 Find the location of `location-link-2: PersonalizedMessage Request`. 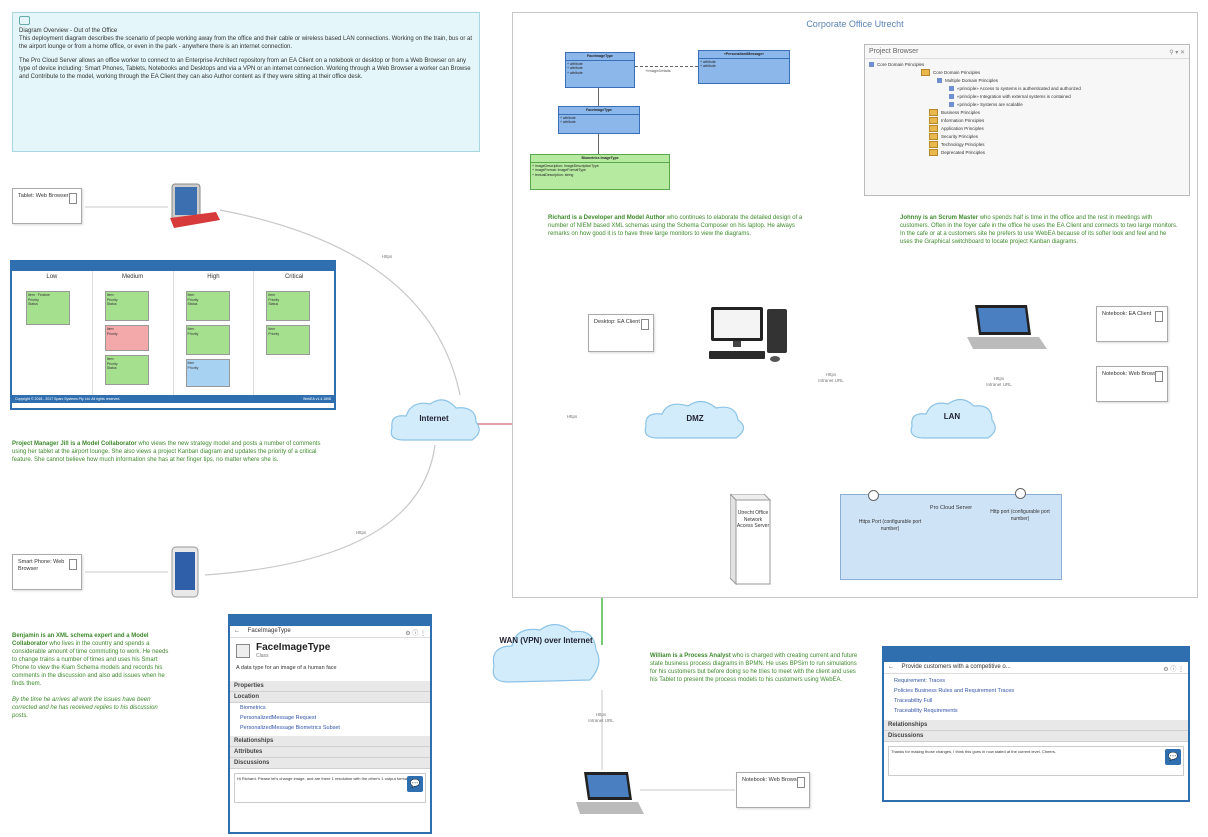

location-link-2: PersonalizedMessage Request is located at coordinates (330, 718).